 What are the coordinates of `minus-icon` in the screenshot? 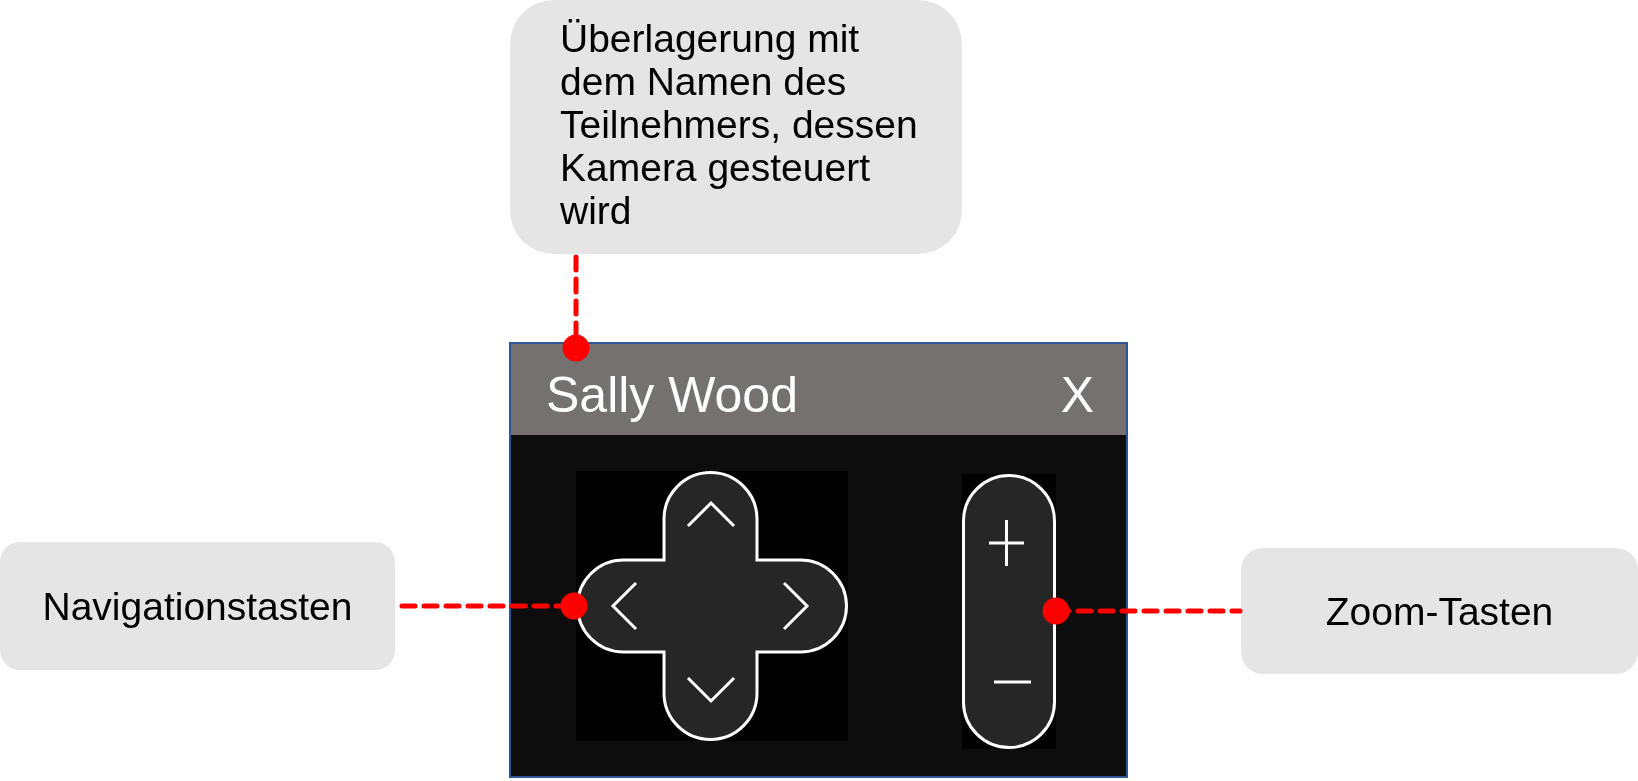 It's located at (1012, 682).